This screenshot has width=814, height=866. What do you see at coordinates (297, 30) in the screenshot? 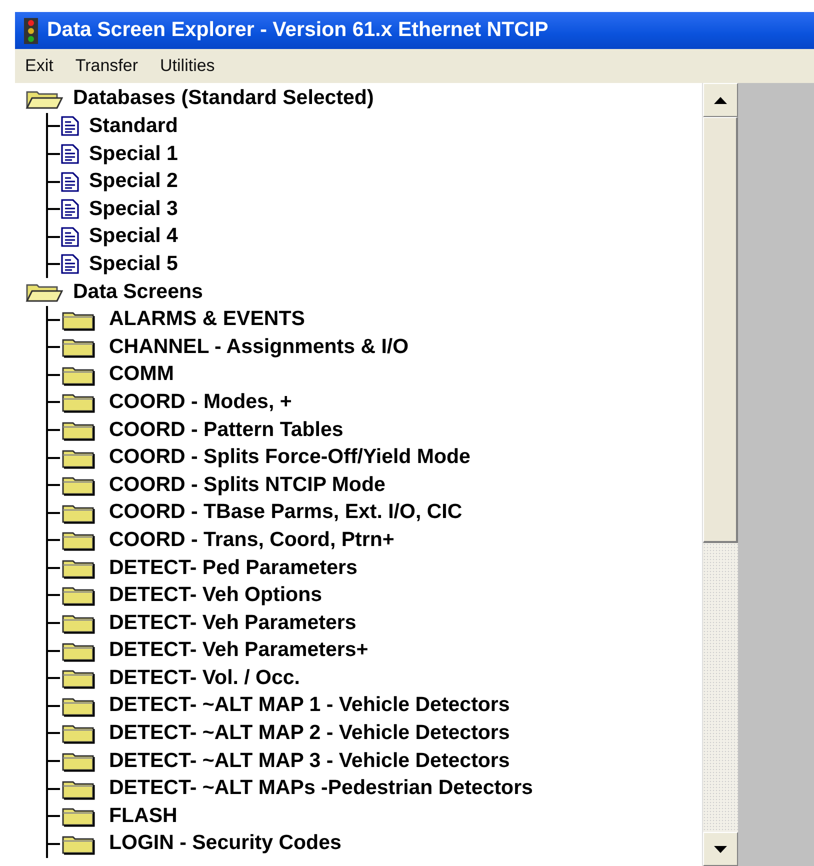
I see `window-title: Data Screen Explorer - Version 61.x Ethernet NTCIP` at bounding box center [297, 30].